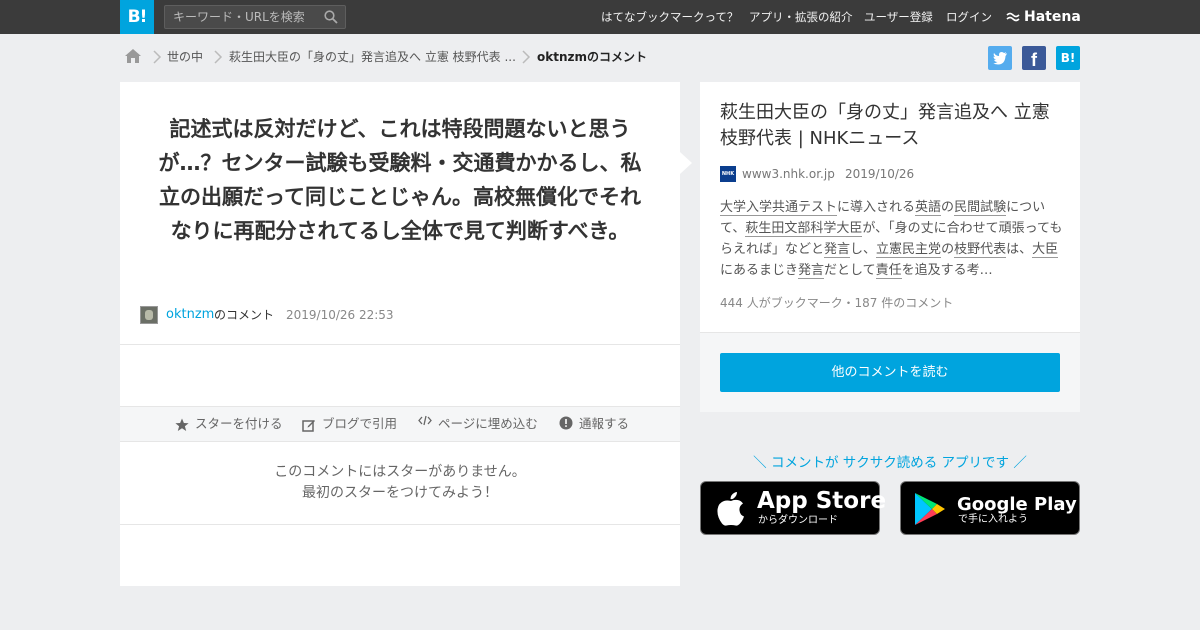 The height and width of the screenshot is (630, 1200). Describe the element at coordinates (244, 315) in the screenshot. I see `comment-user-suffix: のコメント` at that location.